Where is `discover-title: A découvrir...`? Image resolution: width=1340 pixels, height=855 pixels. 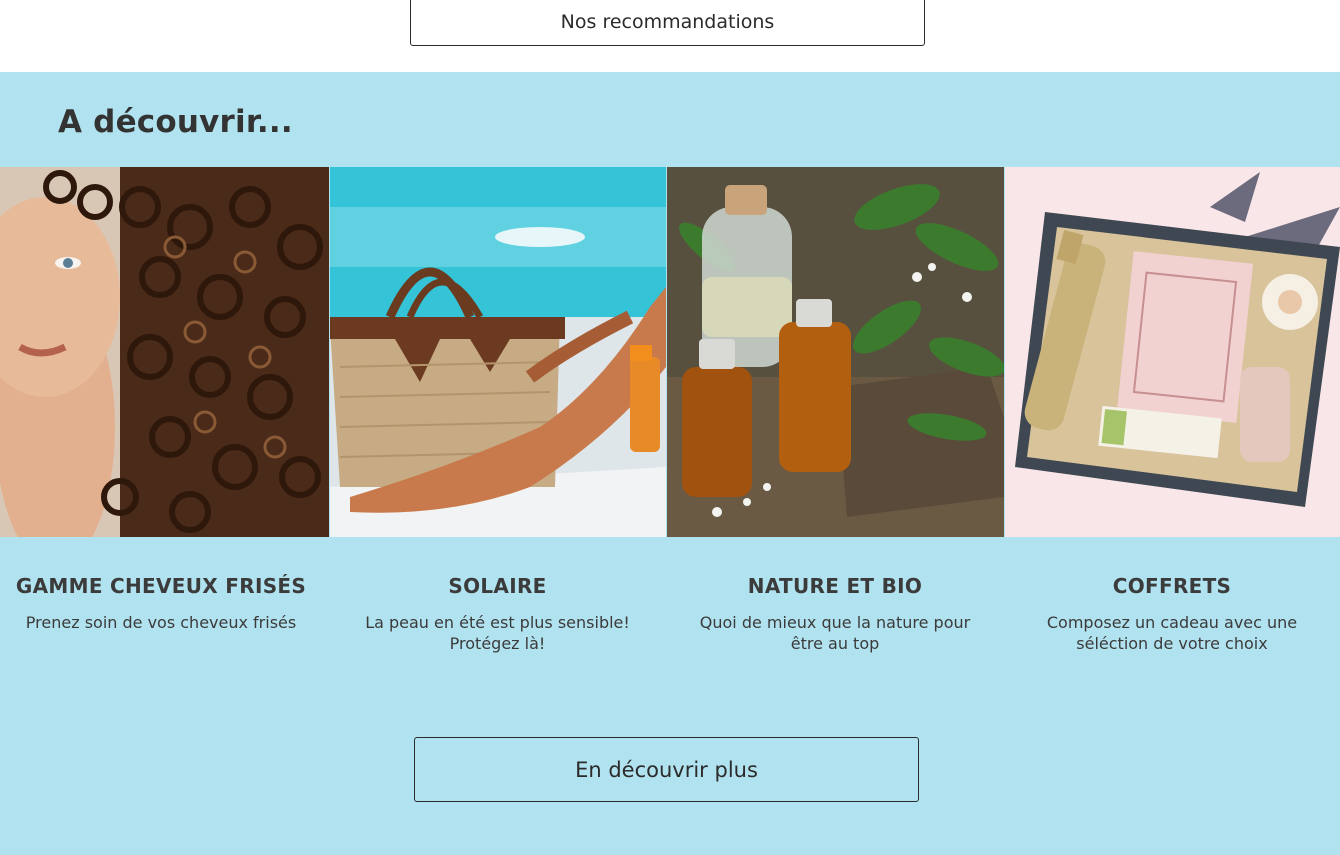 discover-title: A découvrir... is located at coordinates (175, 122).